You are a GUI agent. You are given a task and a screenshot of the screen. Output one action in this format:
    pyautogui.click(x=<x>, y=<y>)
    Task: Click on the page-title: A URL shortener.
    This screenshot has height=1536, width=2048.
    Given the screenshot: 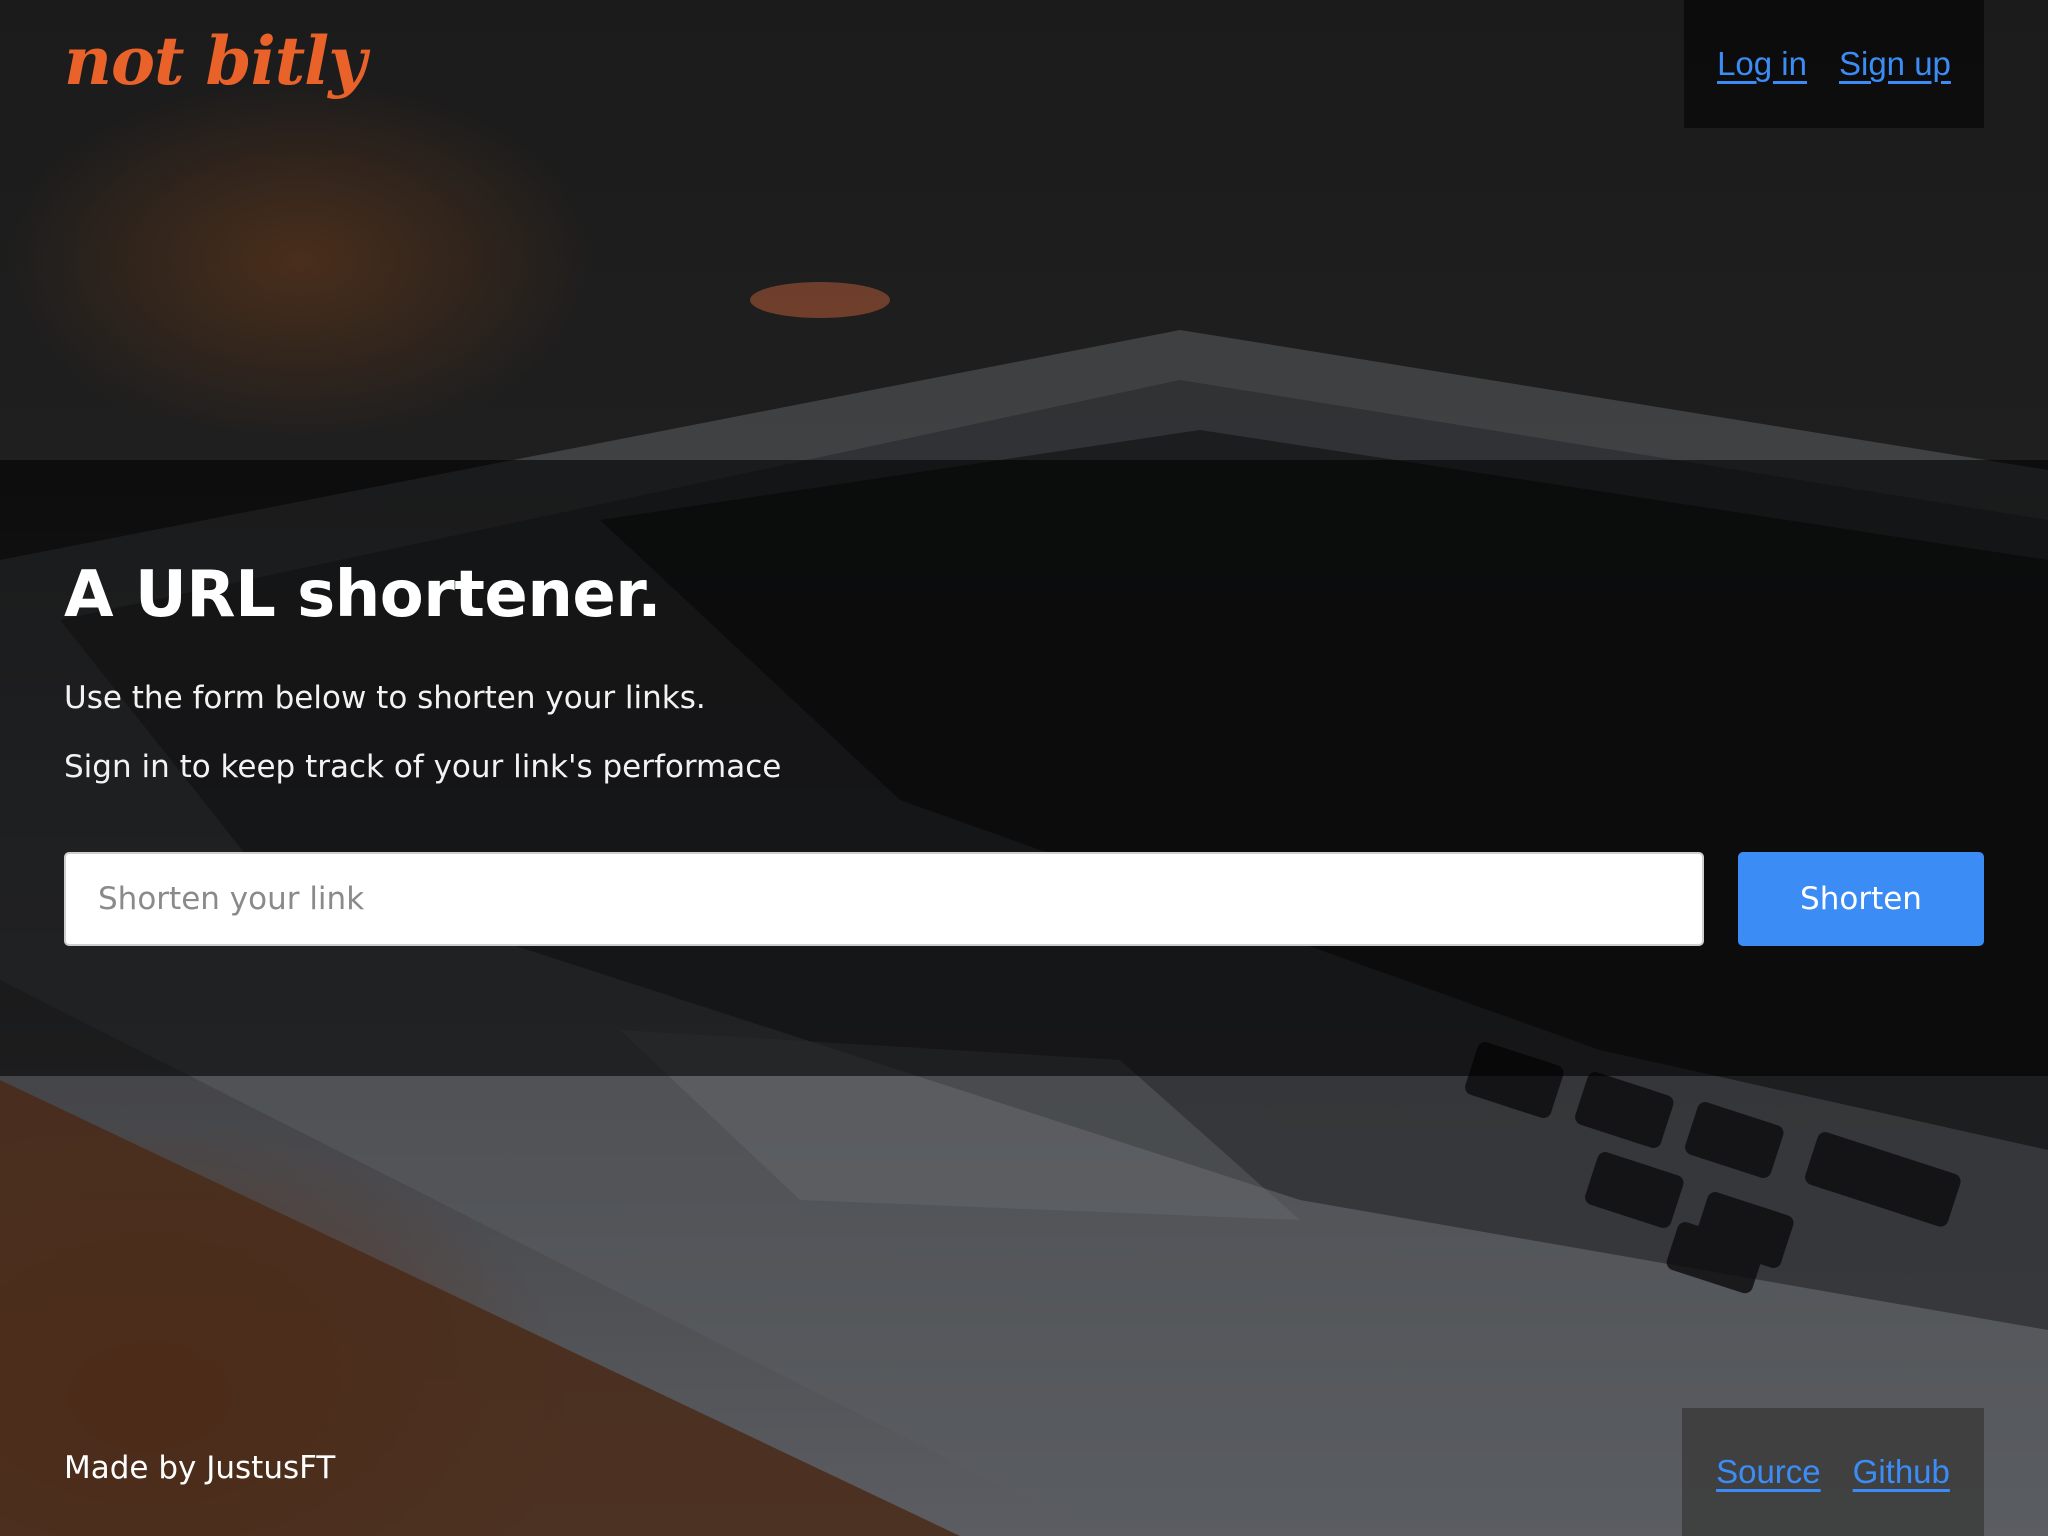 What is the action you would take?
    pyautogui.click(x=363, y=595)
    